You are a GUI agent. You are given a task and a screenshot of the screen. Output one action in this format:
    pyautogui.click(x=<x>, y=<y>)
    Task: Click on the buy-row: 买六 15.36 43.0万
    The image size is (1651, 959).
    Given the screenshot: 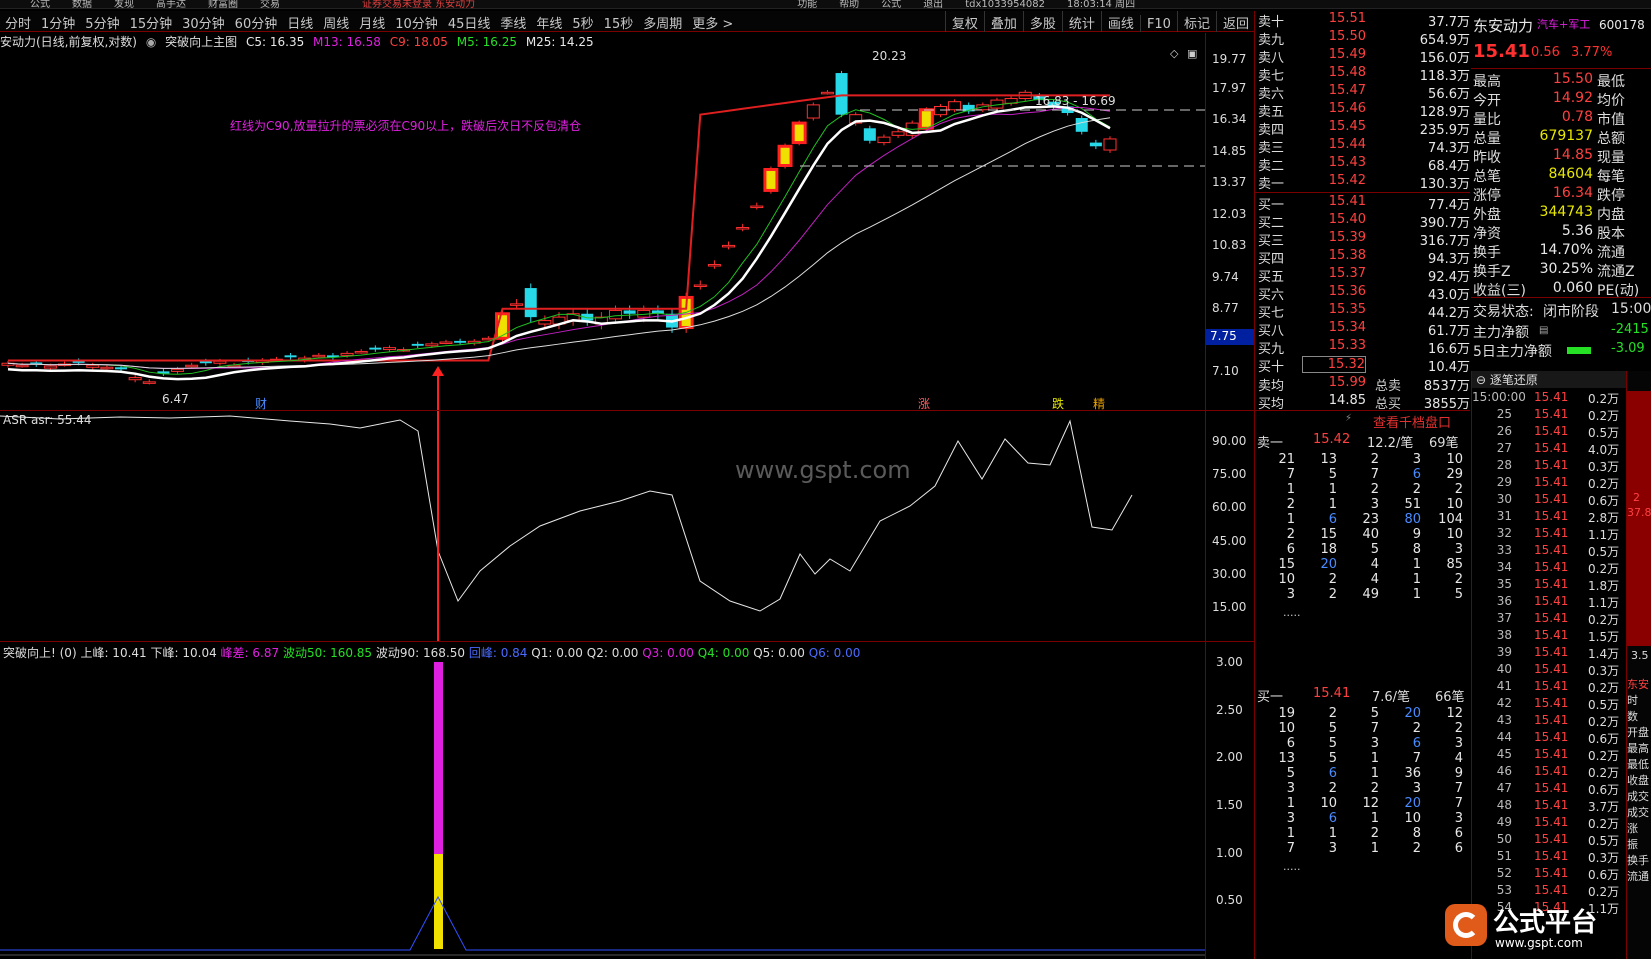 What is the action you would take?
    pyautogui.click(x=1362, y=293)
    